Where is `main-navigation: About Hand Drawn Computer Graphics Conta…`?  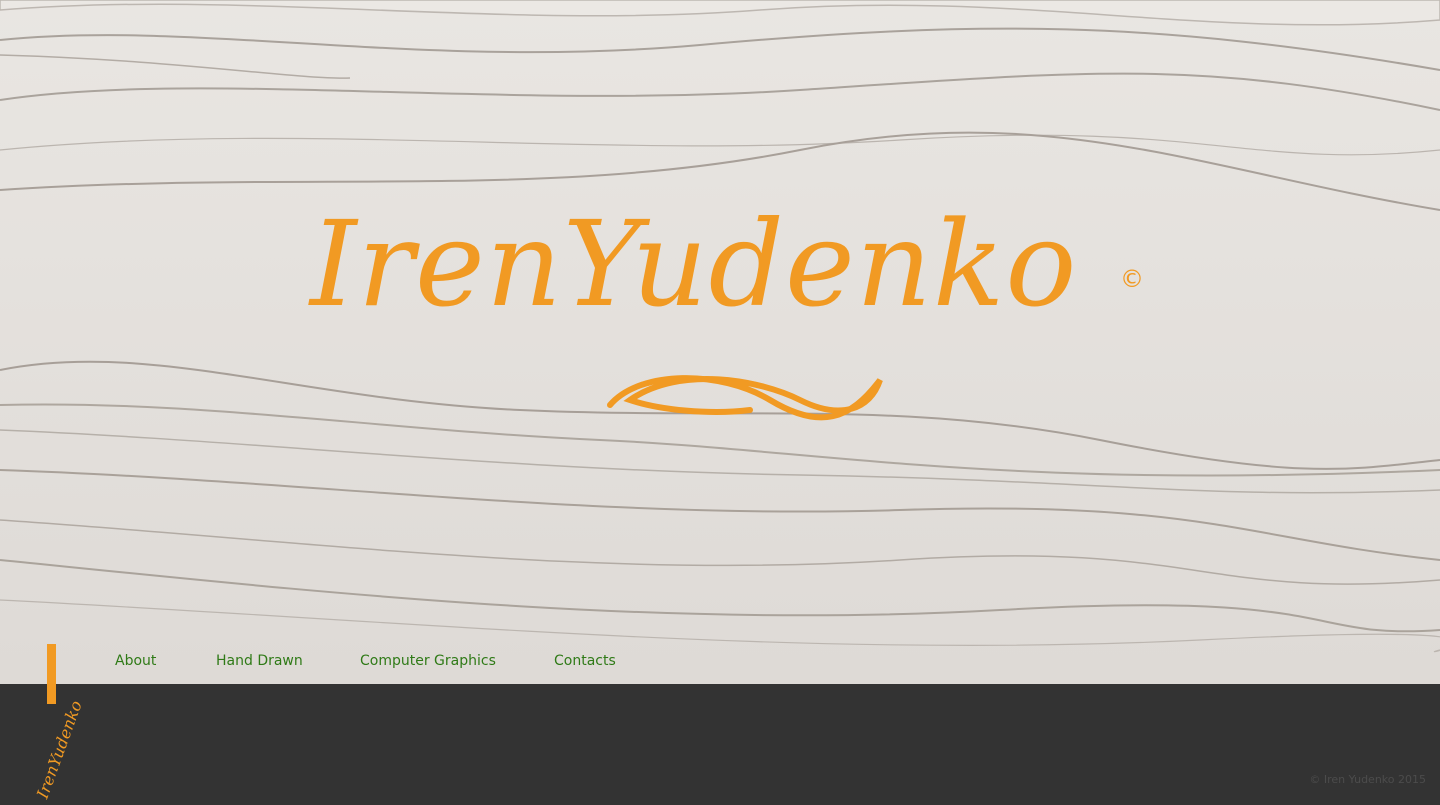
main-navigation: About Hand Drawn Computer Graphics Conta… is located at coordinates (720, 664).